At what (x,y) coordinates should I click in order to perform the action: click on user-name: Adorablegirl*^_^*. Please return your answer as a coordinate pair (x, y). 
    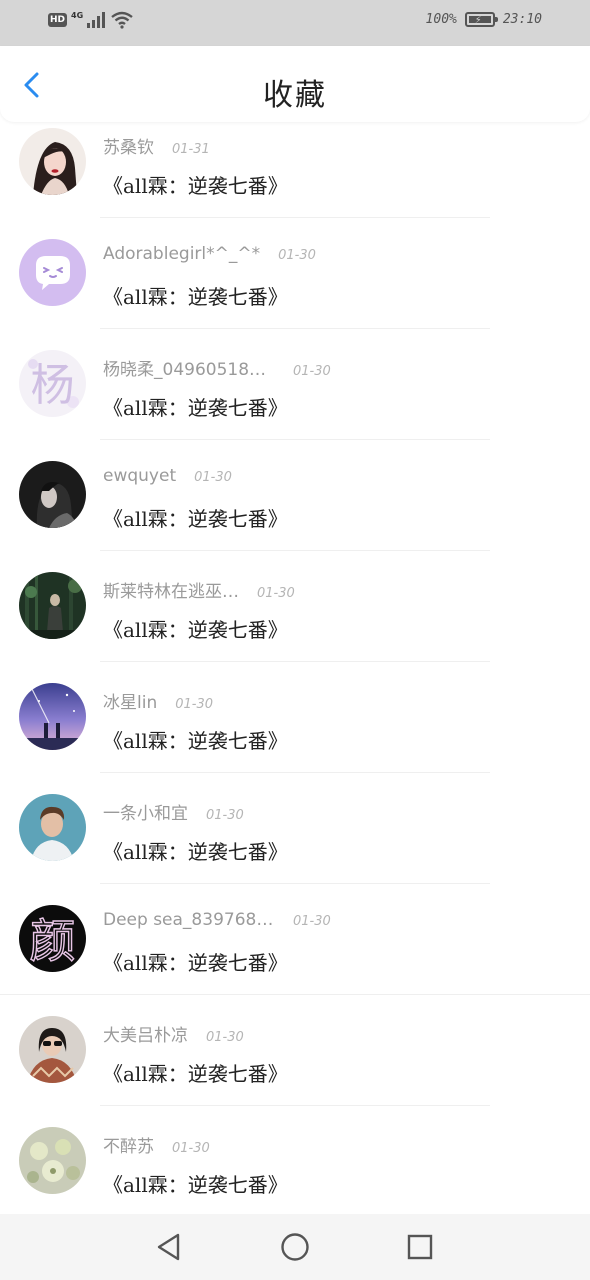
    Looking at the image, I should click on (182, 254).